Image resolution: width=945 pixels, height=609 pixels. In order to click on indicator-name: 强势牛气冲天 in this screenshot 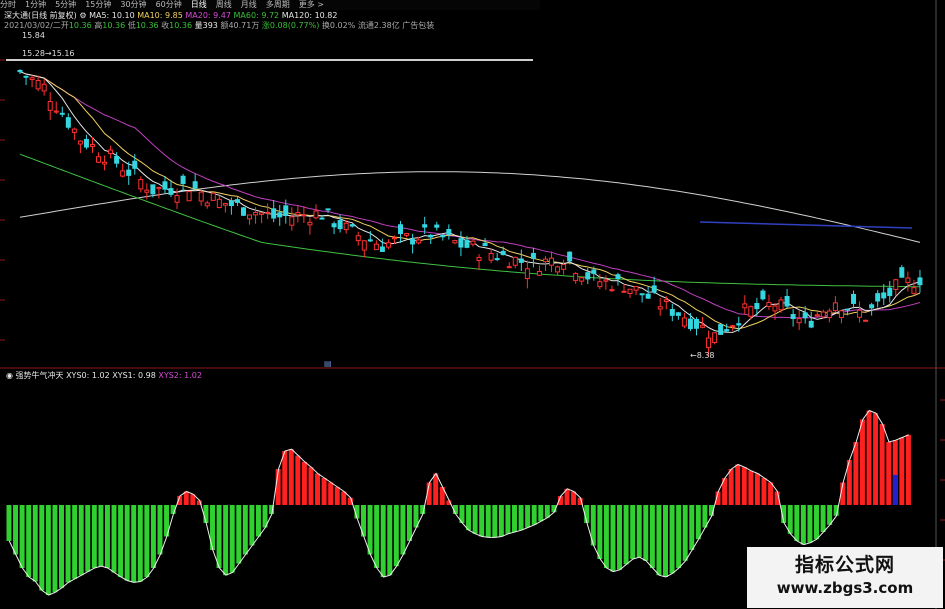, I will do `click(40, 375)`.